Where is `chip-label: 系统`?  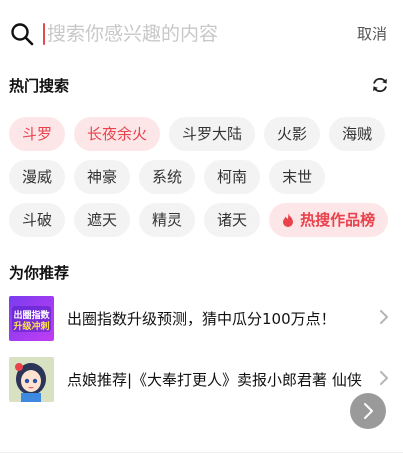 chip-label: 系统 is located at coordinates (167, 177).